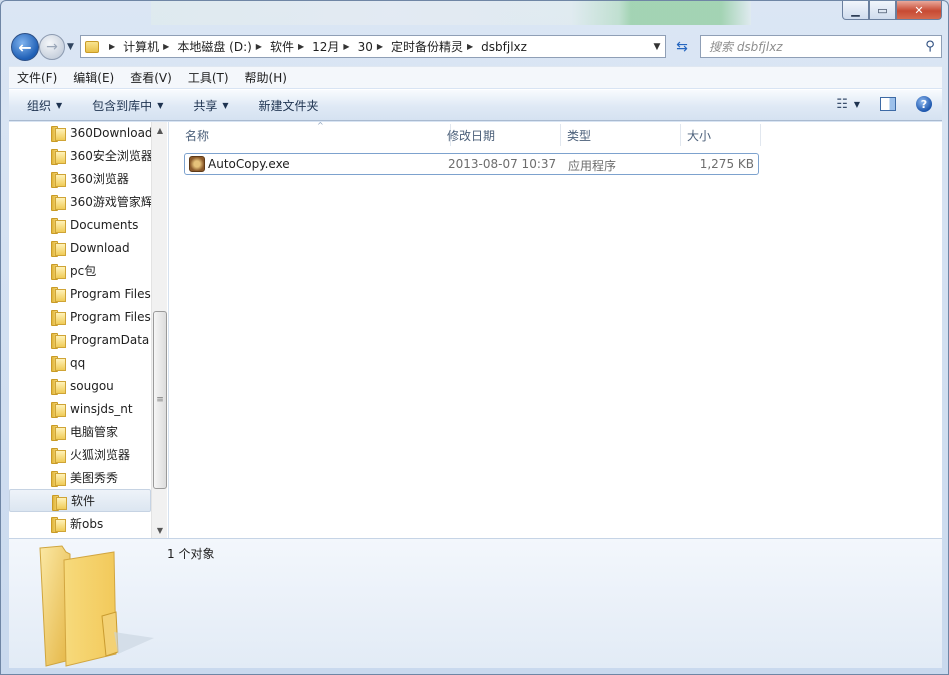 This screenshot has height=675, width=949. I want to click on breadcrumb-root-arrow: ▶, so click(114, 46).